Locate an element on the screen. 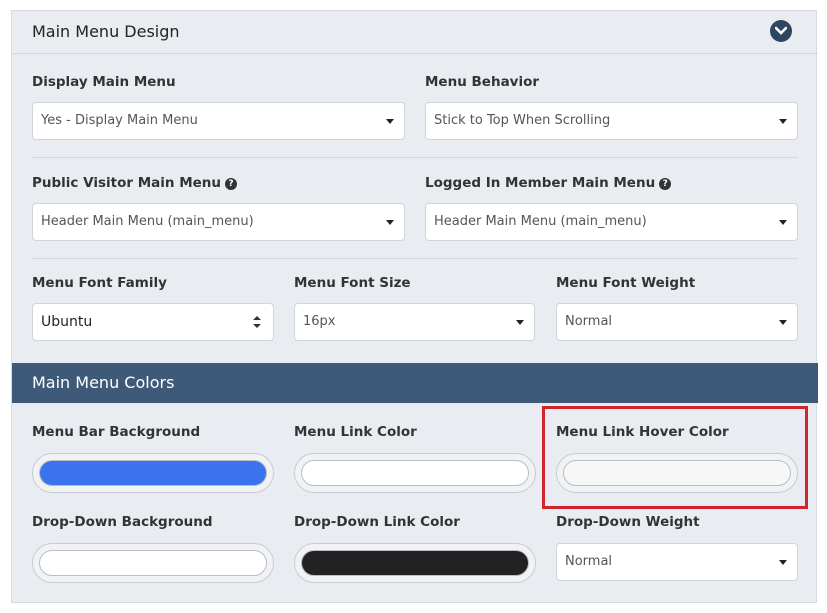 This screenshot has height=613, width=827. section-header: Main Menu Design is located at coordinates (415, 32).